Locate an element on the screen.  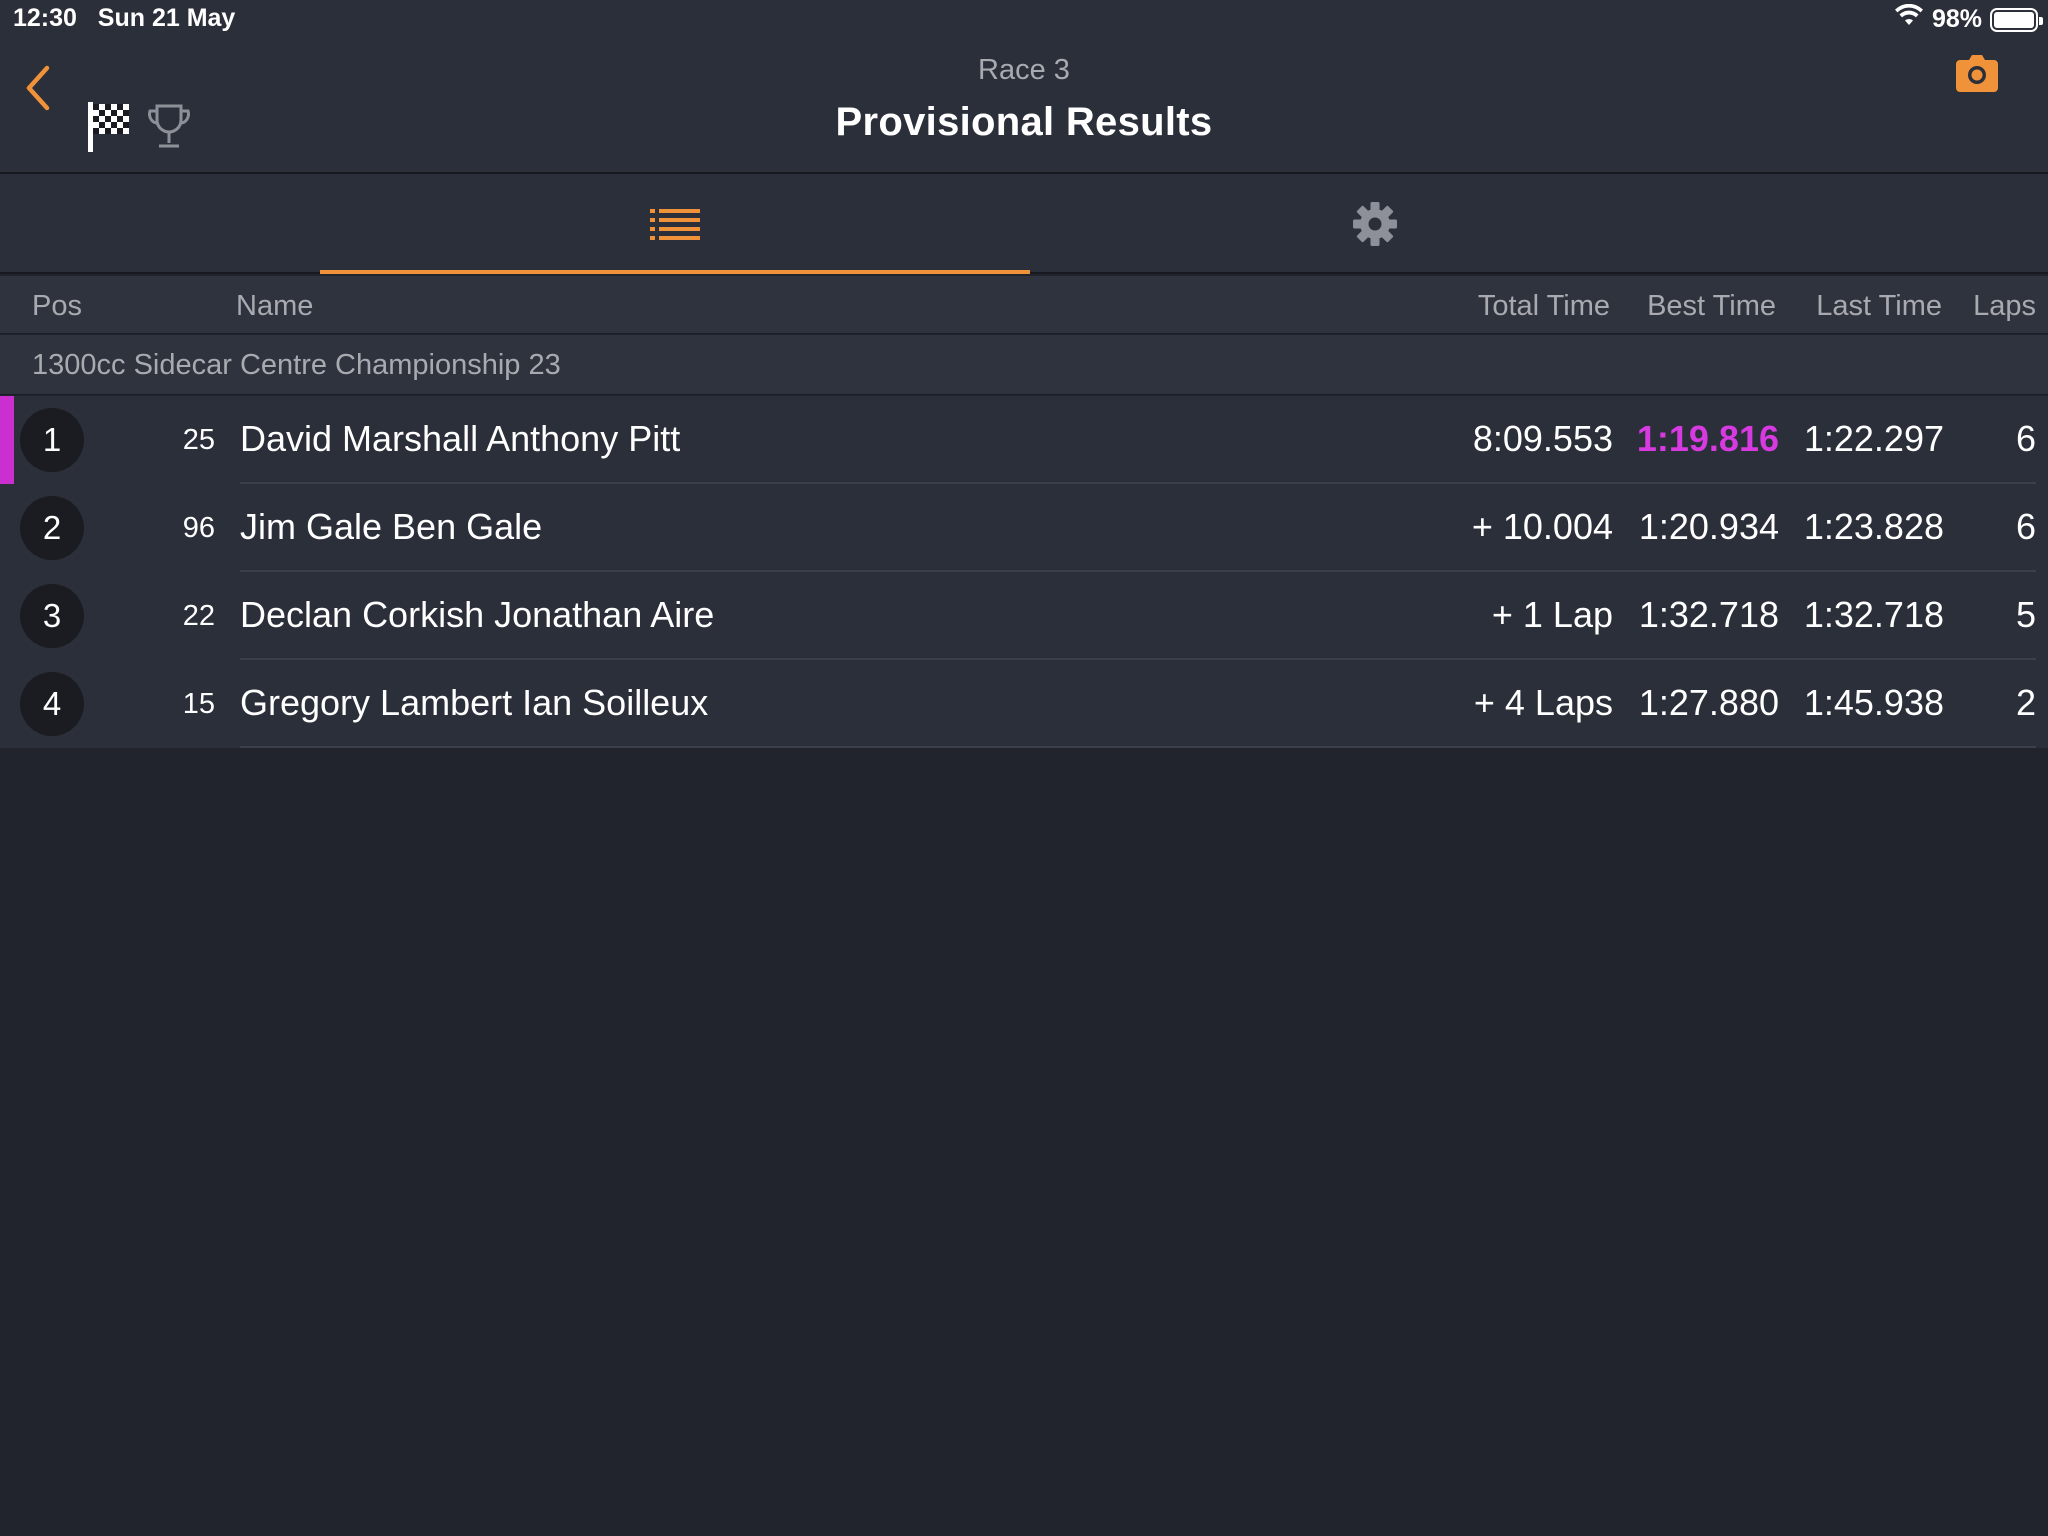
last-time: 1:32.718 is located at coordinates (1873, 614).